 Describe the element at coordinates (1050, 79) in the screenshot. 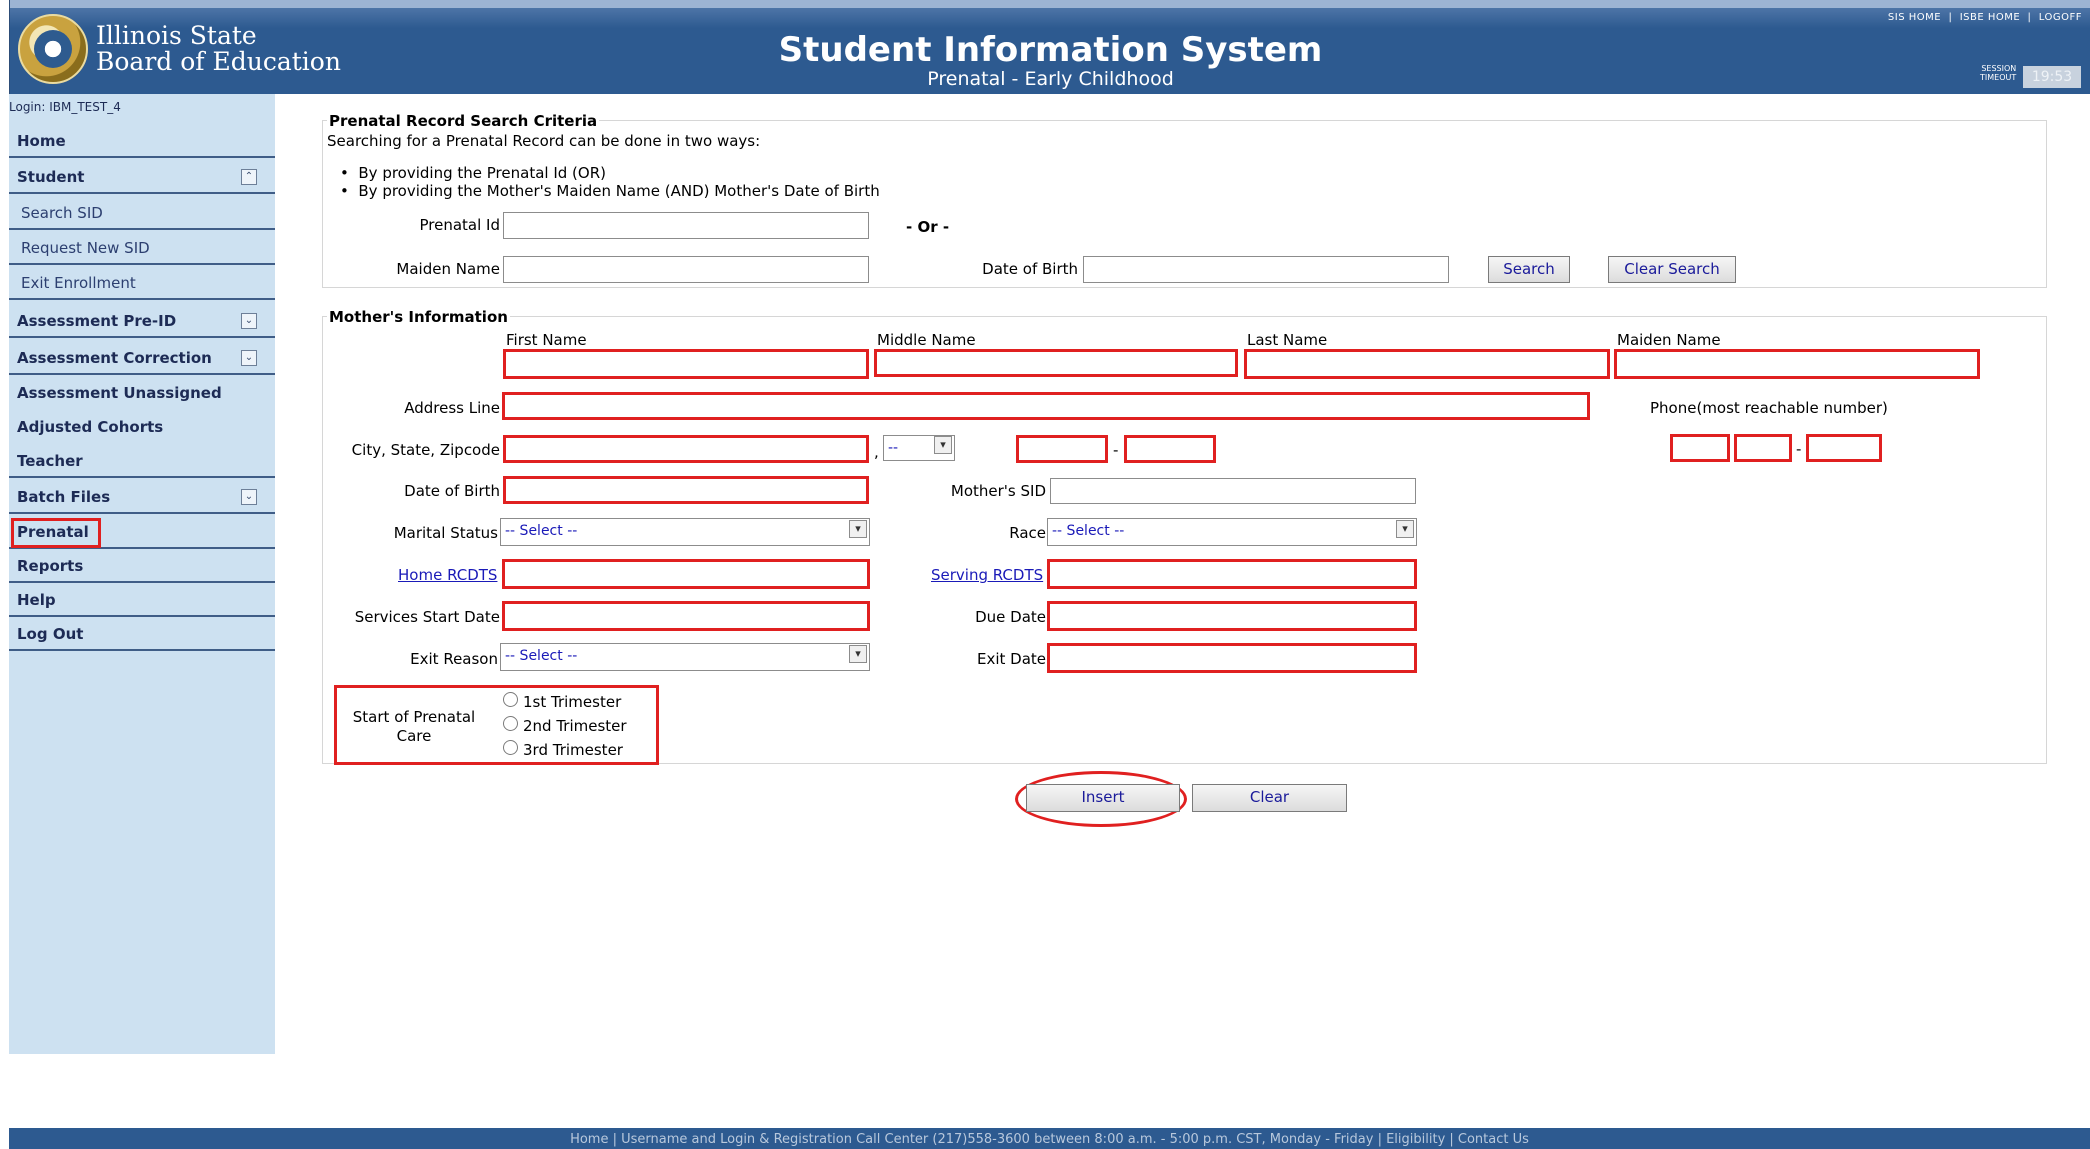

I see `page-subtitle: Prenatal - Early Childhood` at that location.